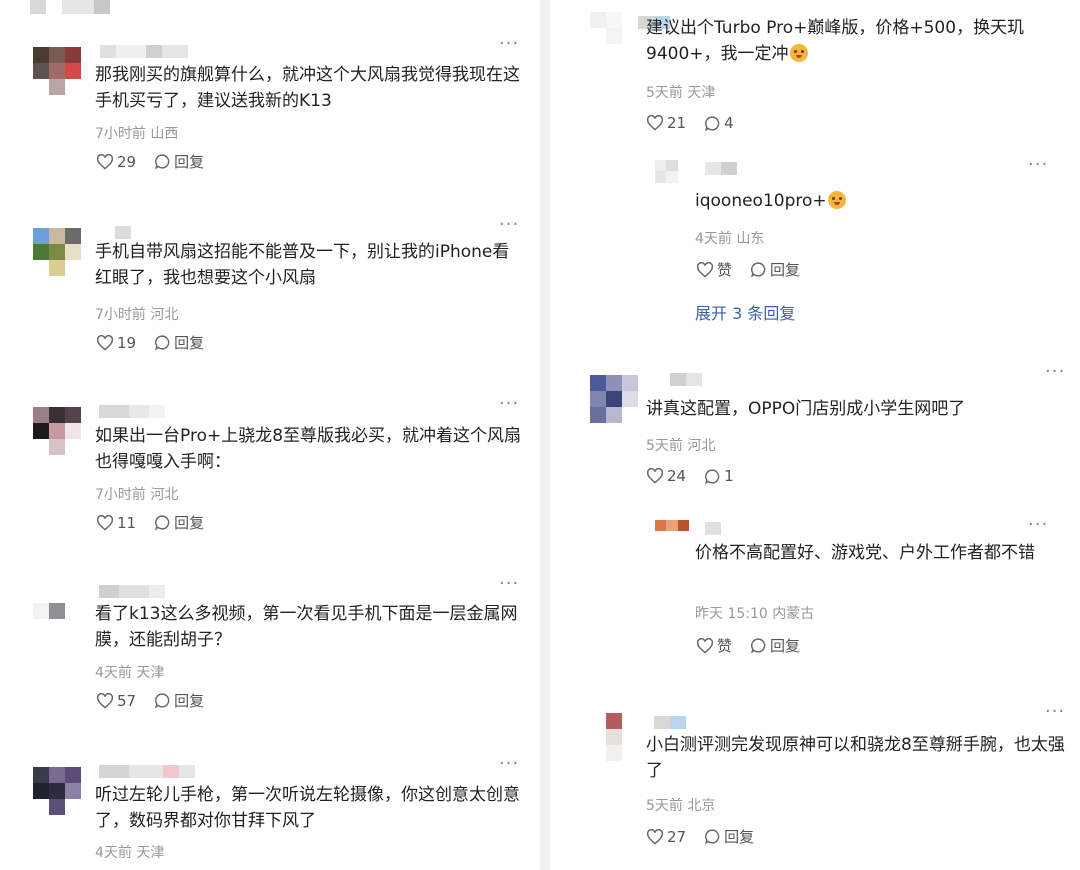  I want to click on comment-actions: 29 回复, so click(150, 161).